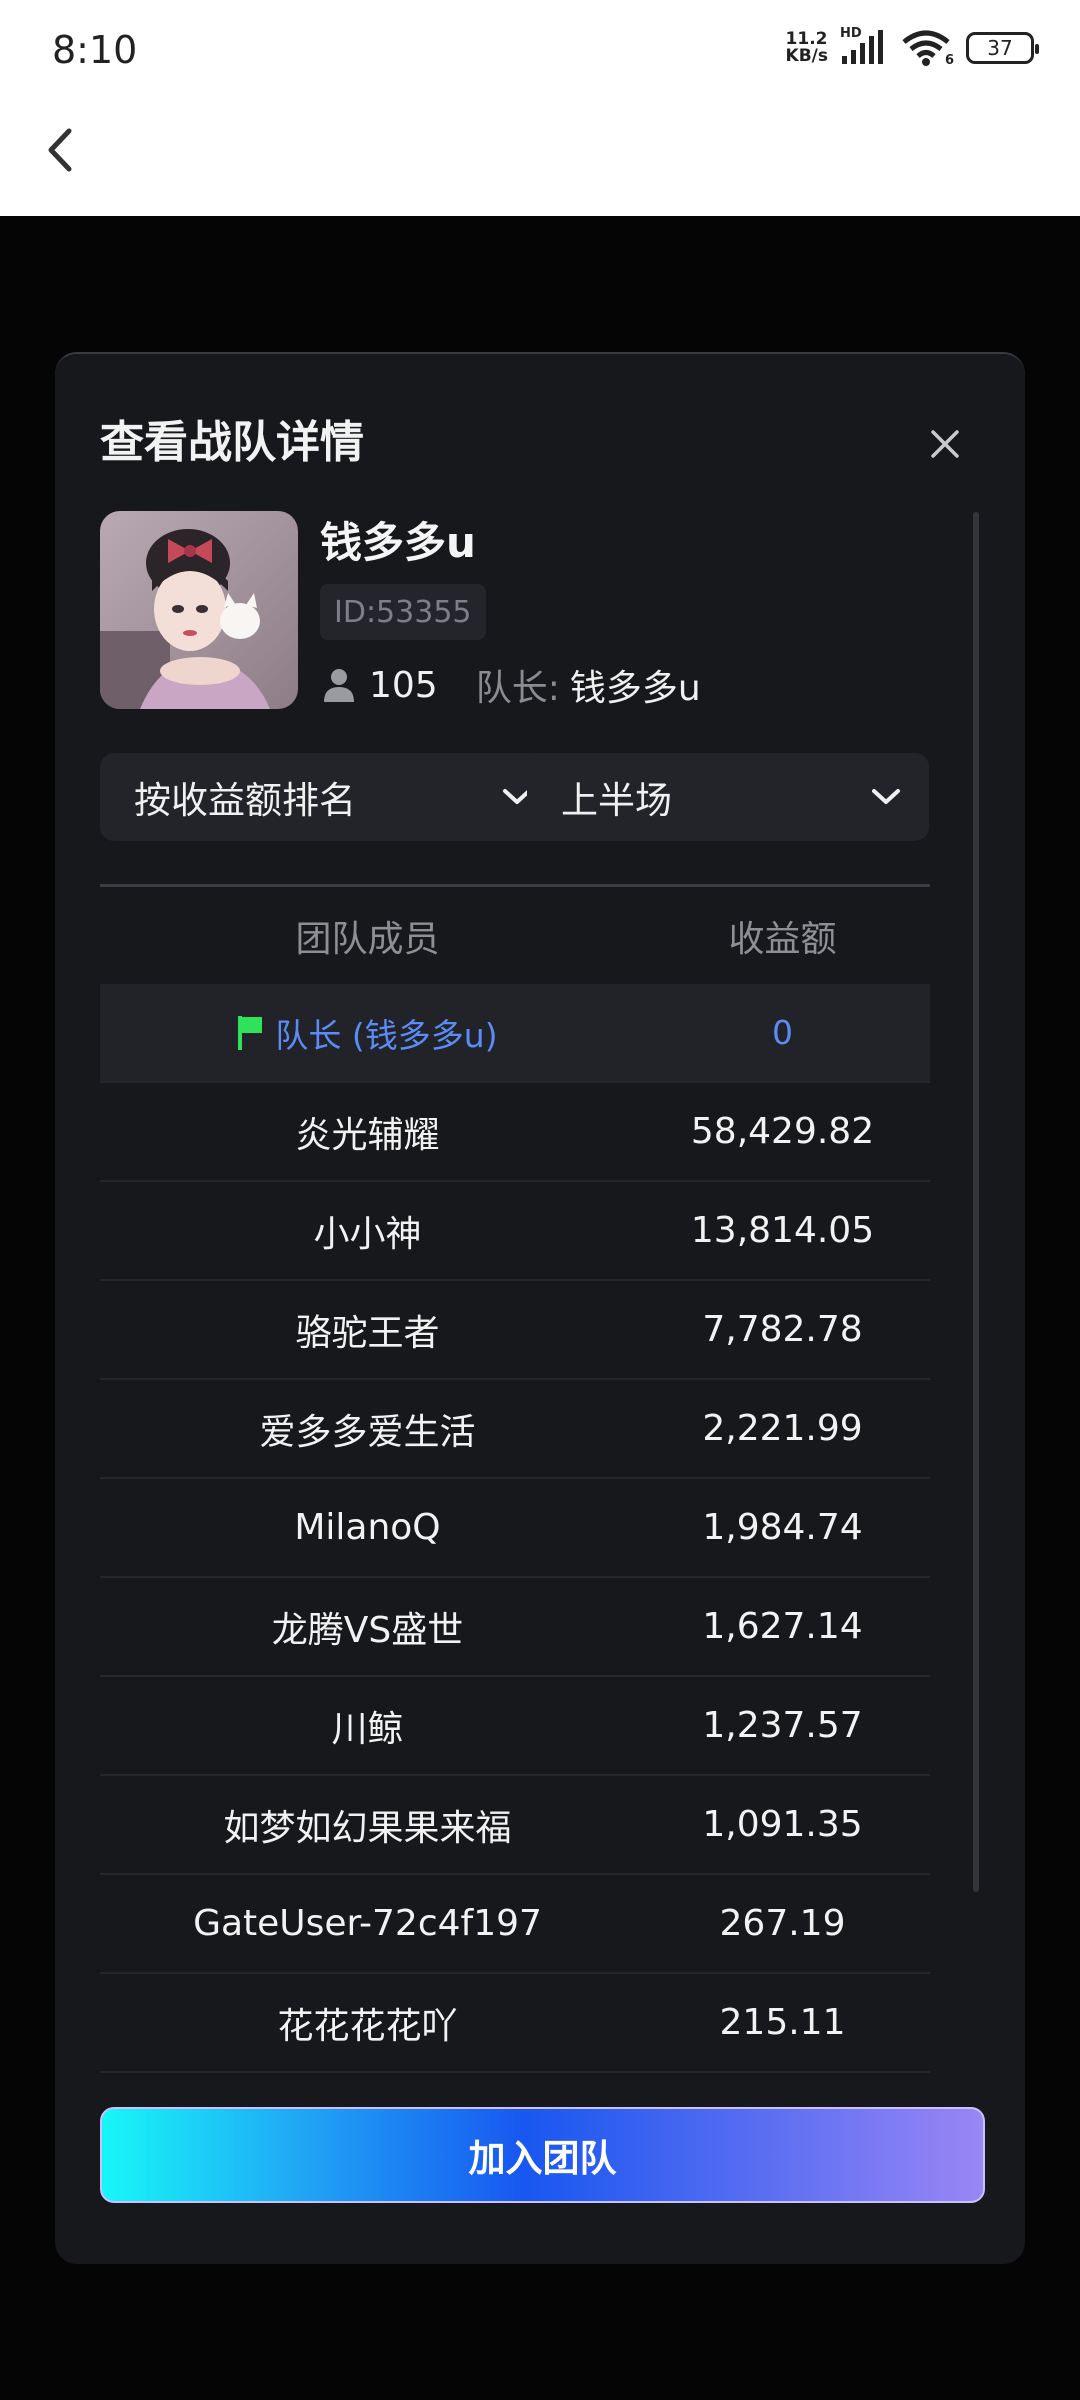 The width and height of the screenshot is (1080, 2400). What do you see at coordinates (886, 796) in the screenshot?
I see `chevron-down-icon` at bounding box center [886, 796].